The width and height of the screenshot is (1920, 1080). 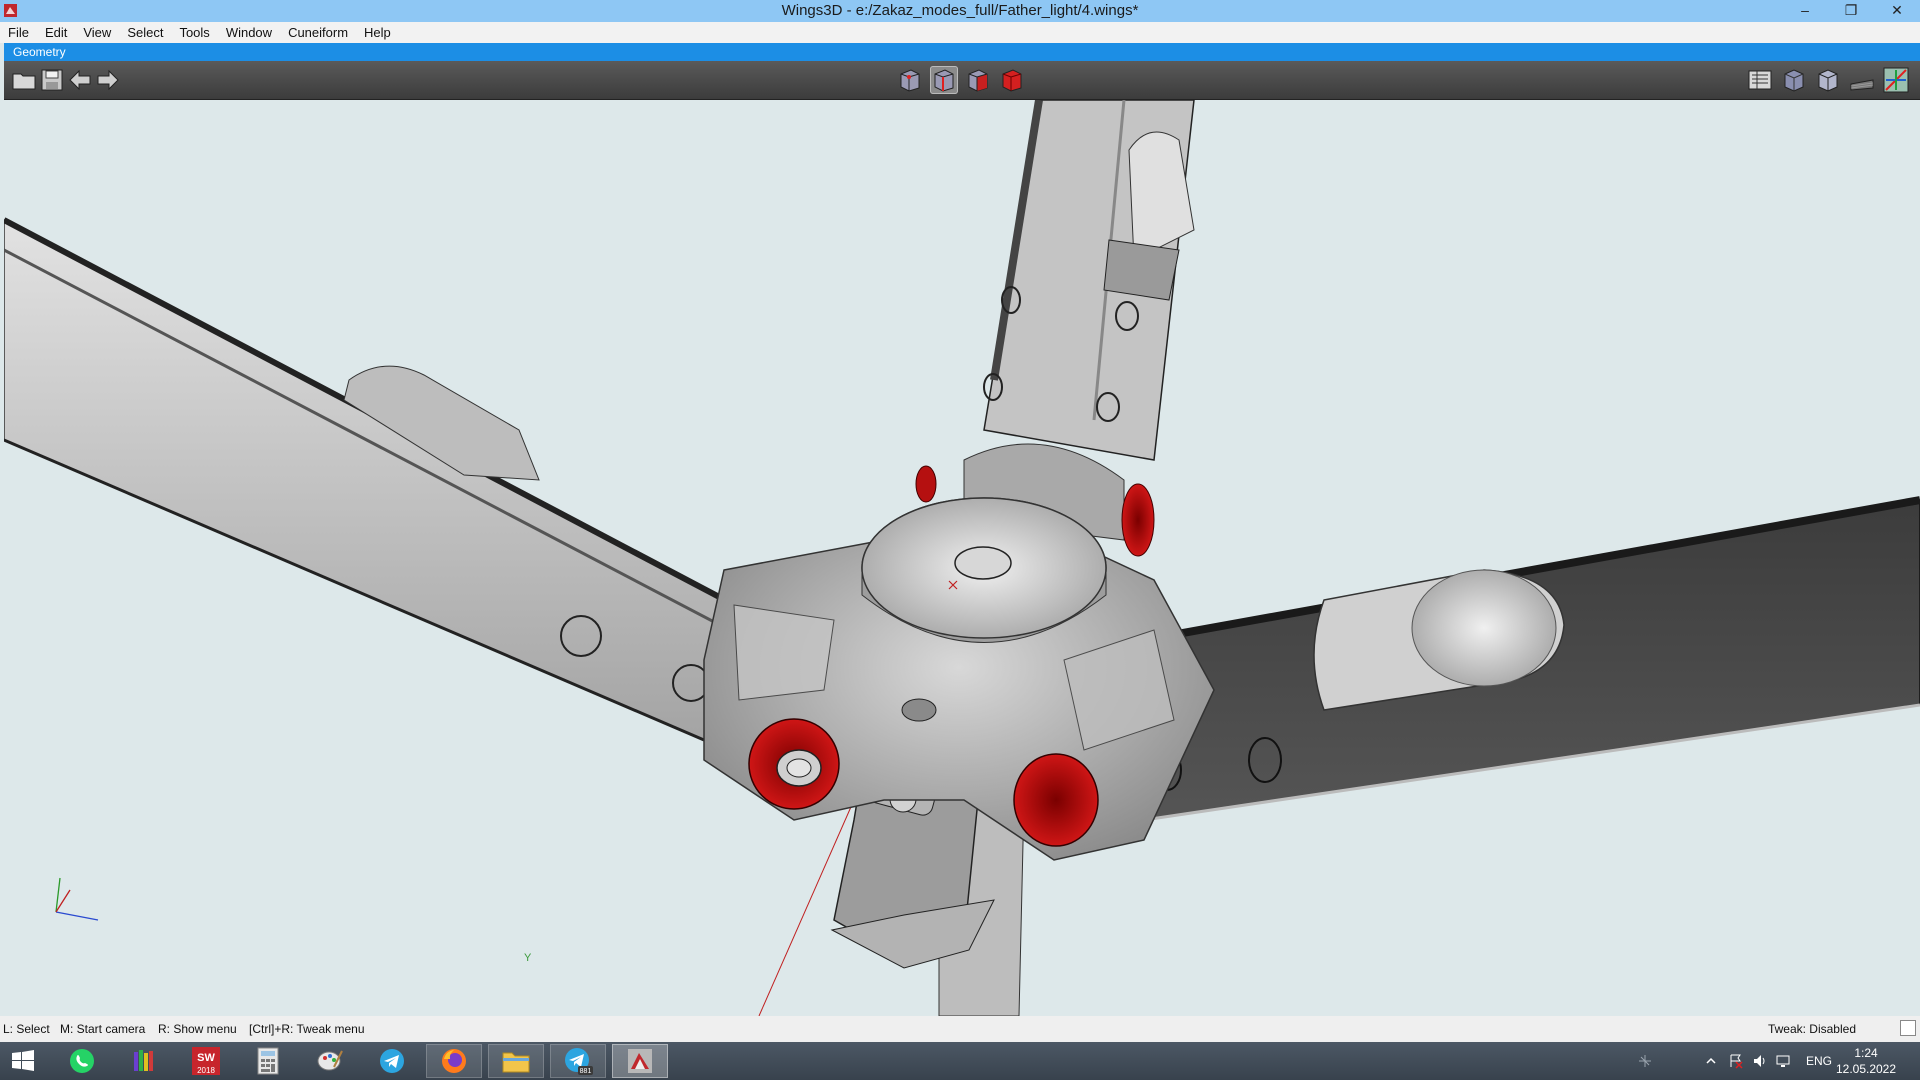 What do you see at coordinates (962, 52) in the screenshot?
I see `geometry-title-bar: Geometry` at bounding box center [962, 52].